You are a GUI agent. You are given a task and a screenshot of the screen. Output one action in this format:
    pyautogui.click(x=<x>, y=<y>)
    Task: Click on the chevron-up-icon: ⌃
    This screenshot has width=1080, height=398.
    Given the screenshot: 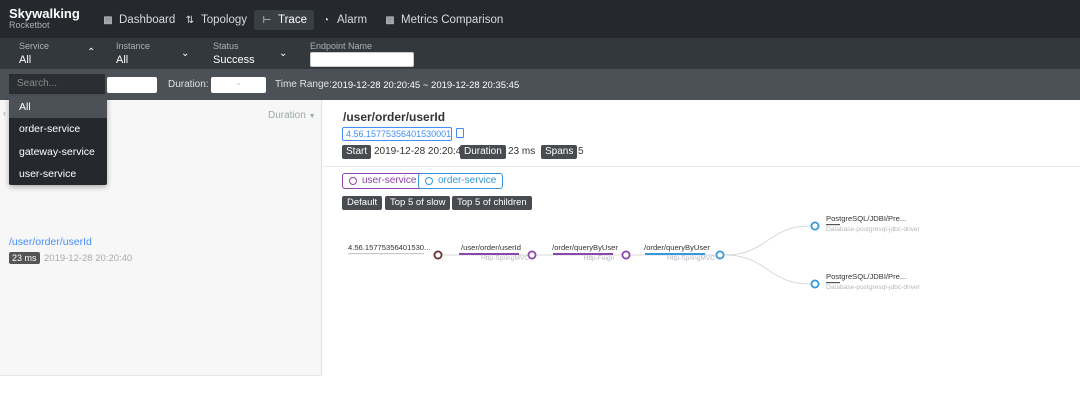 What is the action you would take?
    pyautogui.click(x=91, y=52)
    